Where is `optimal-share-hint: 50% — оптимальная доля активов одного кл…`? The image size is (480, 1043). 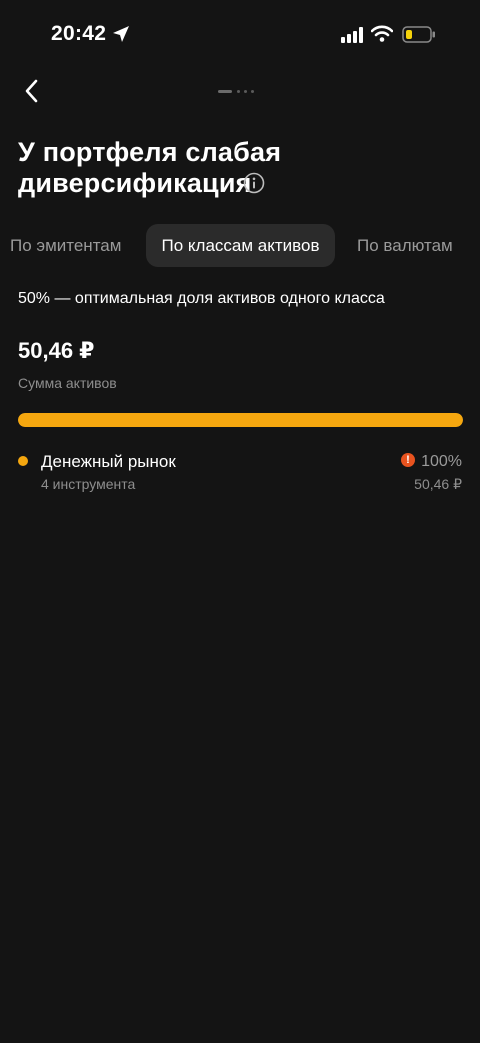
optimal-share-hint: 50% — оптимальная доля активов одного кл… is located at coordinates (201, 298).